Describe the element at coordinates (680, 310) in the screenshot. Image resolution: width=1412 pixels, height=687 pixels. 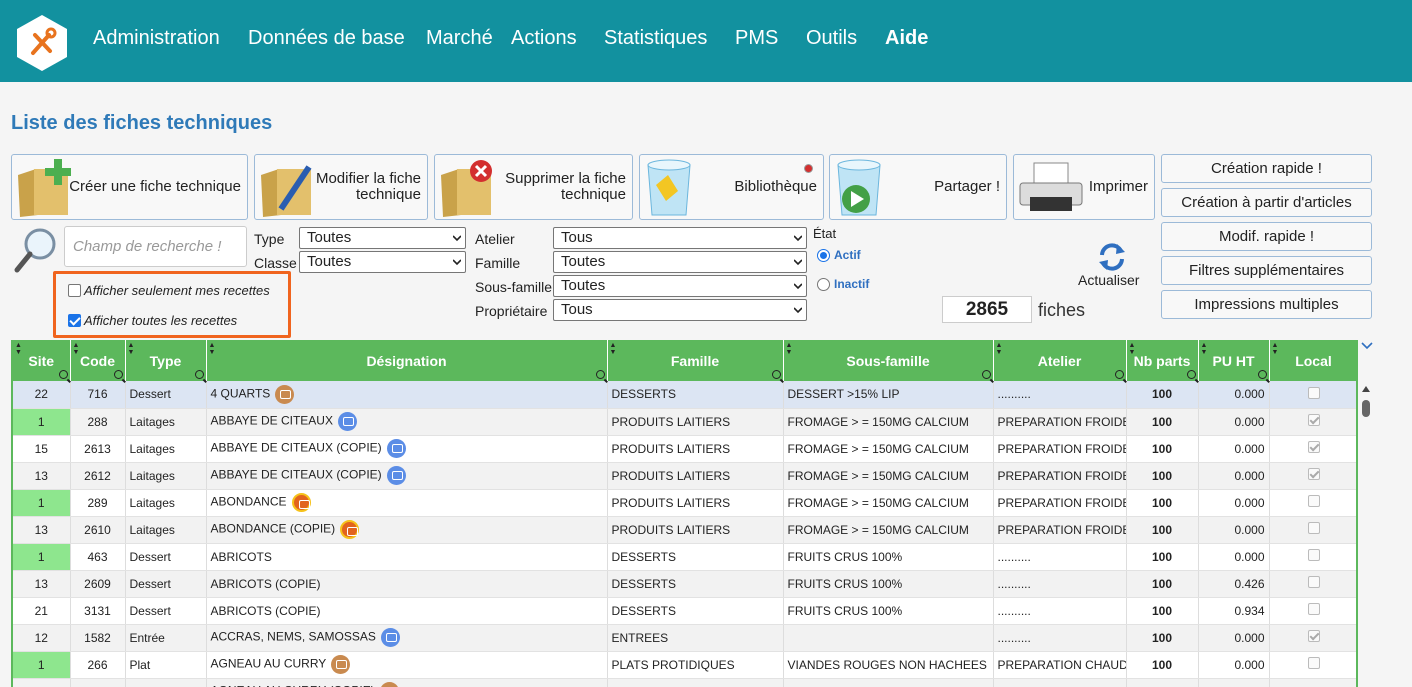
I see `proprietaire-select: Tous` at that location.